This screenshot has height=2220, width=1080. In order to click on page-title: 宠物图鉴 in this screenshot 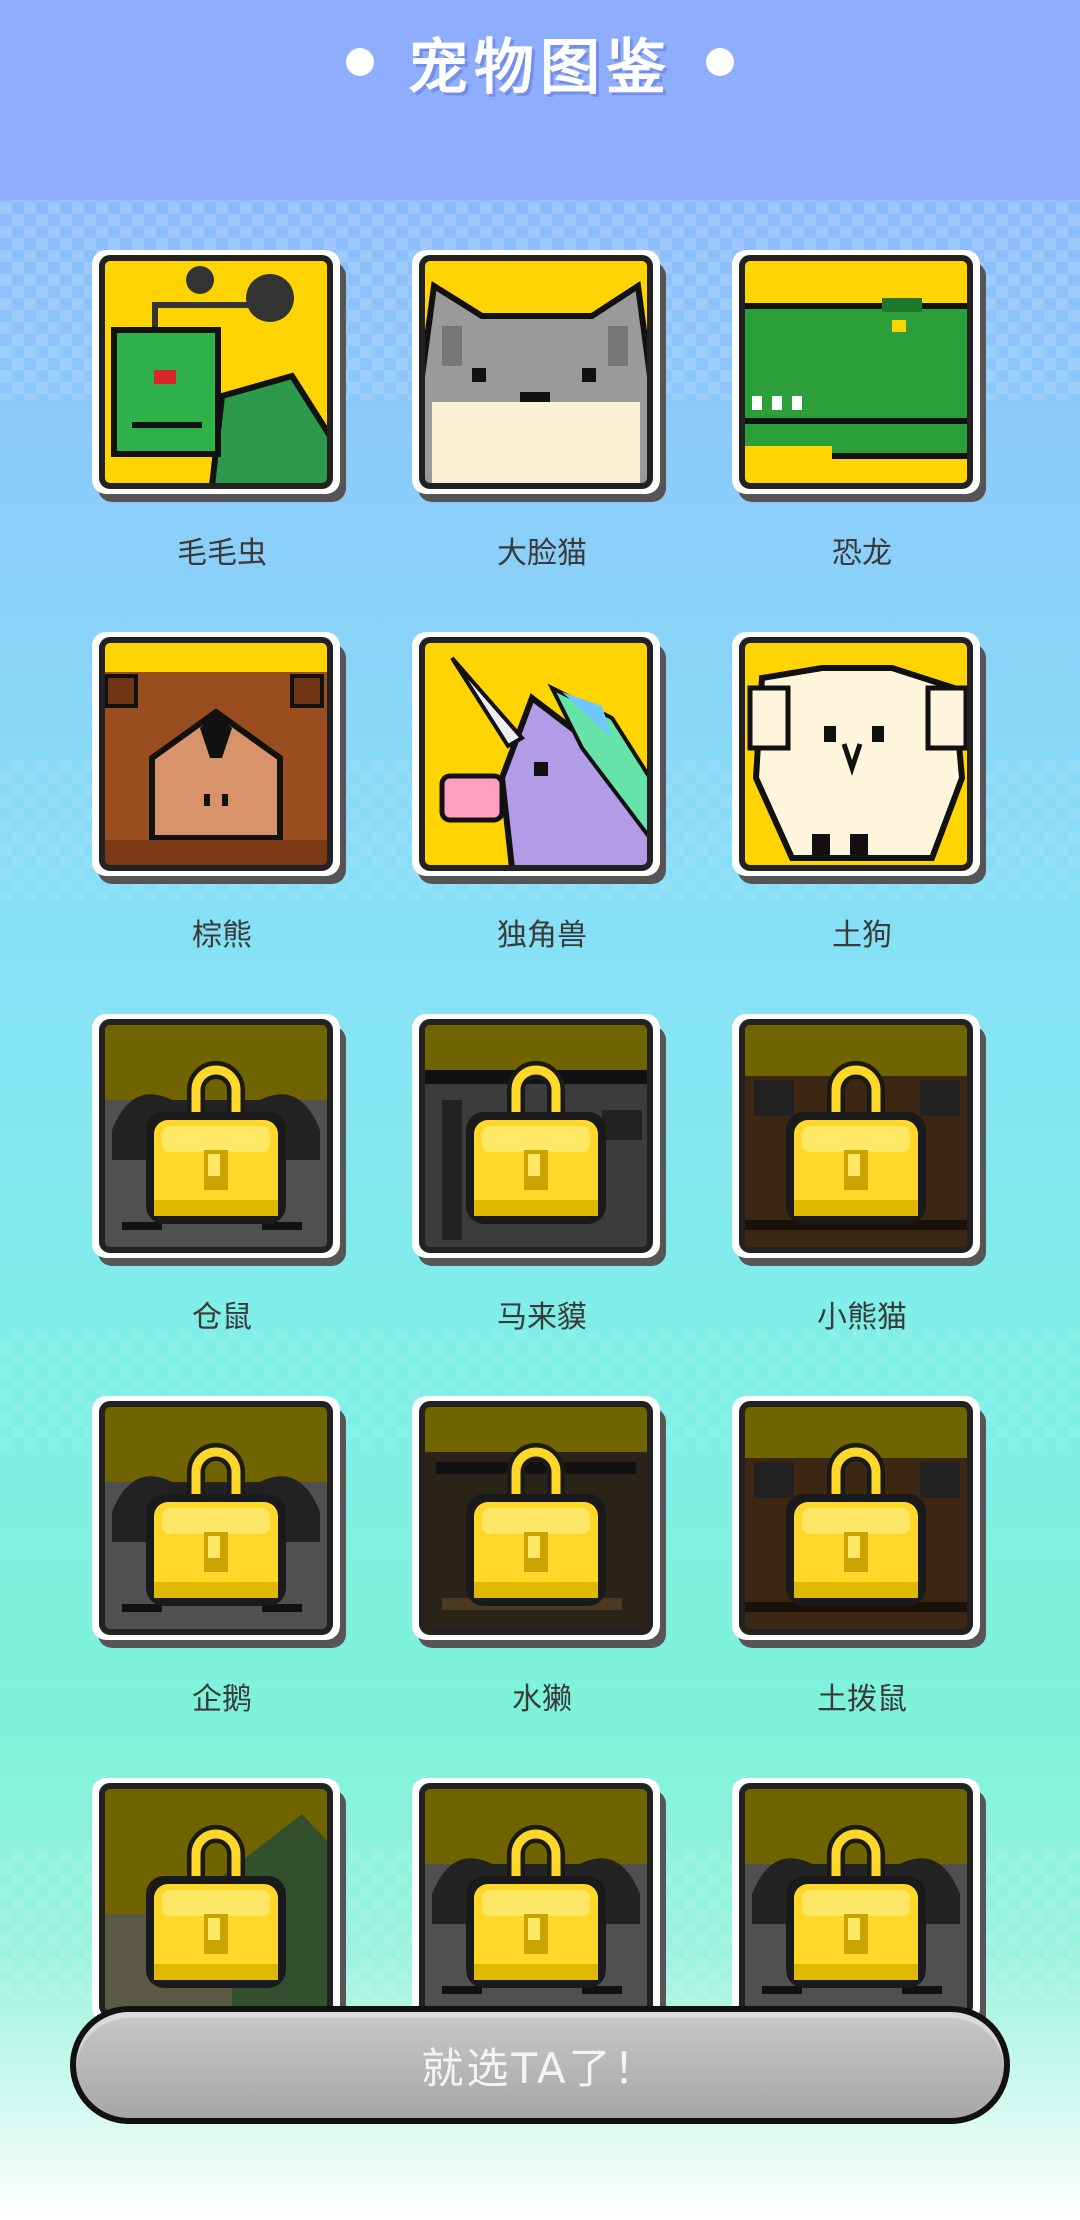, I will do `click(540, 67)`.